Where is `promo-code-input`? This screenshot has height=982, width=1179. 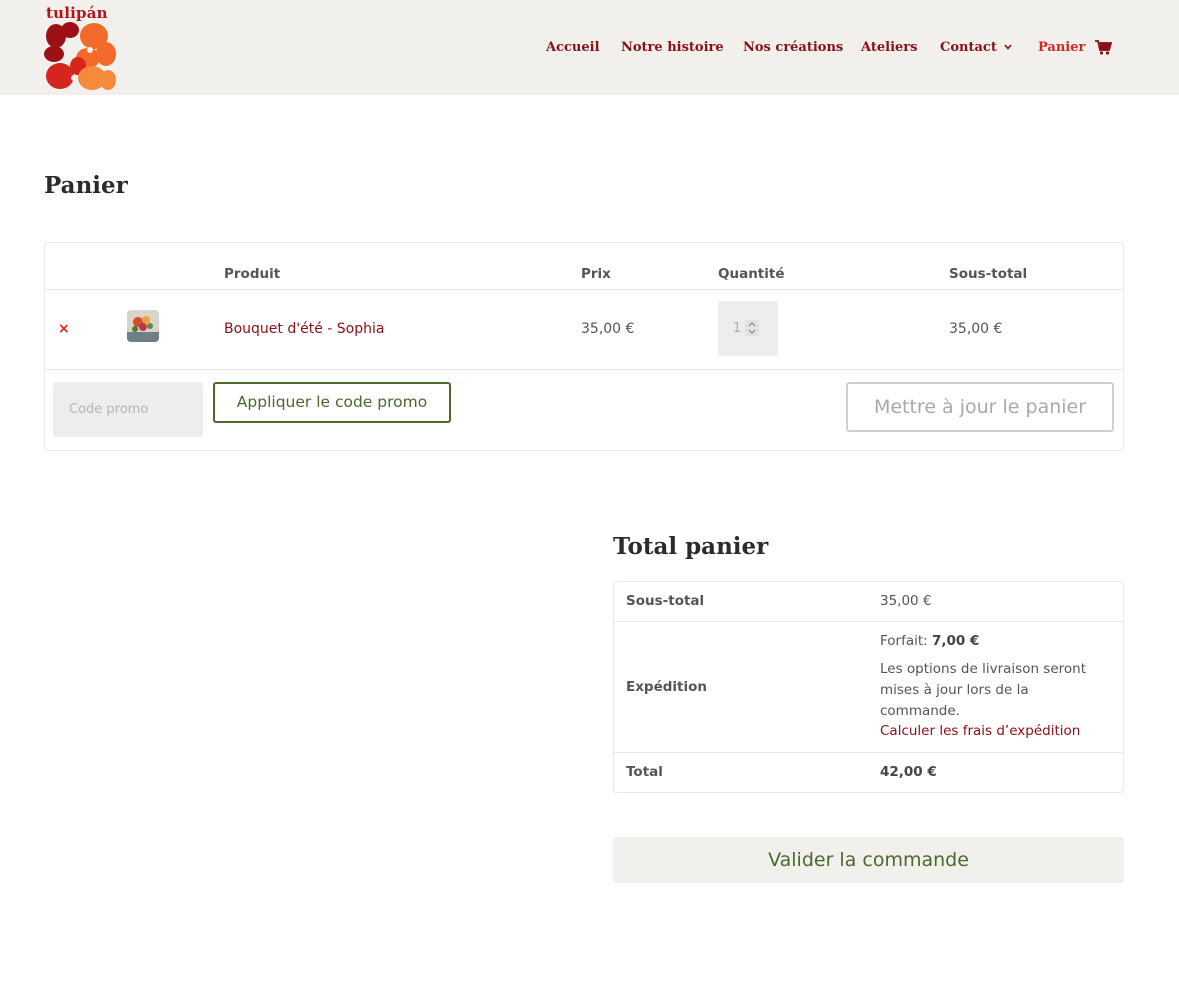
promo-code-input is located at coordinates (128, 409).